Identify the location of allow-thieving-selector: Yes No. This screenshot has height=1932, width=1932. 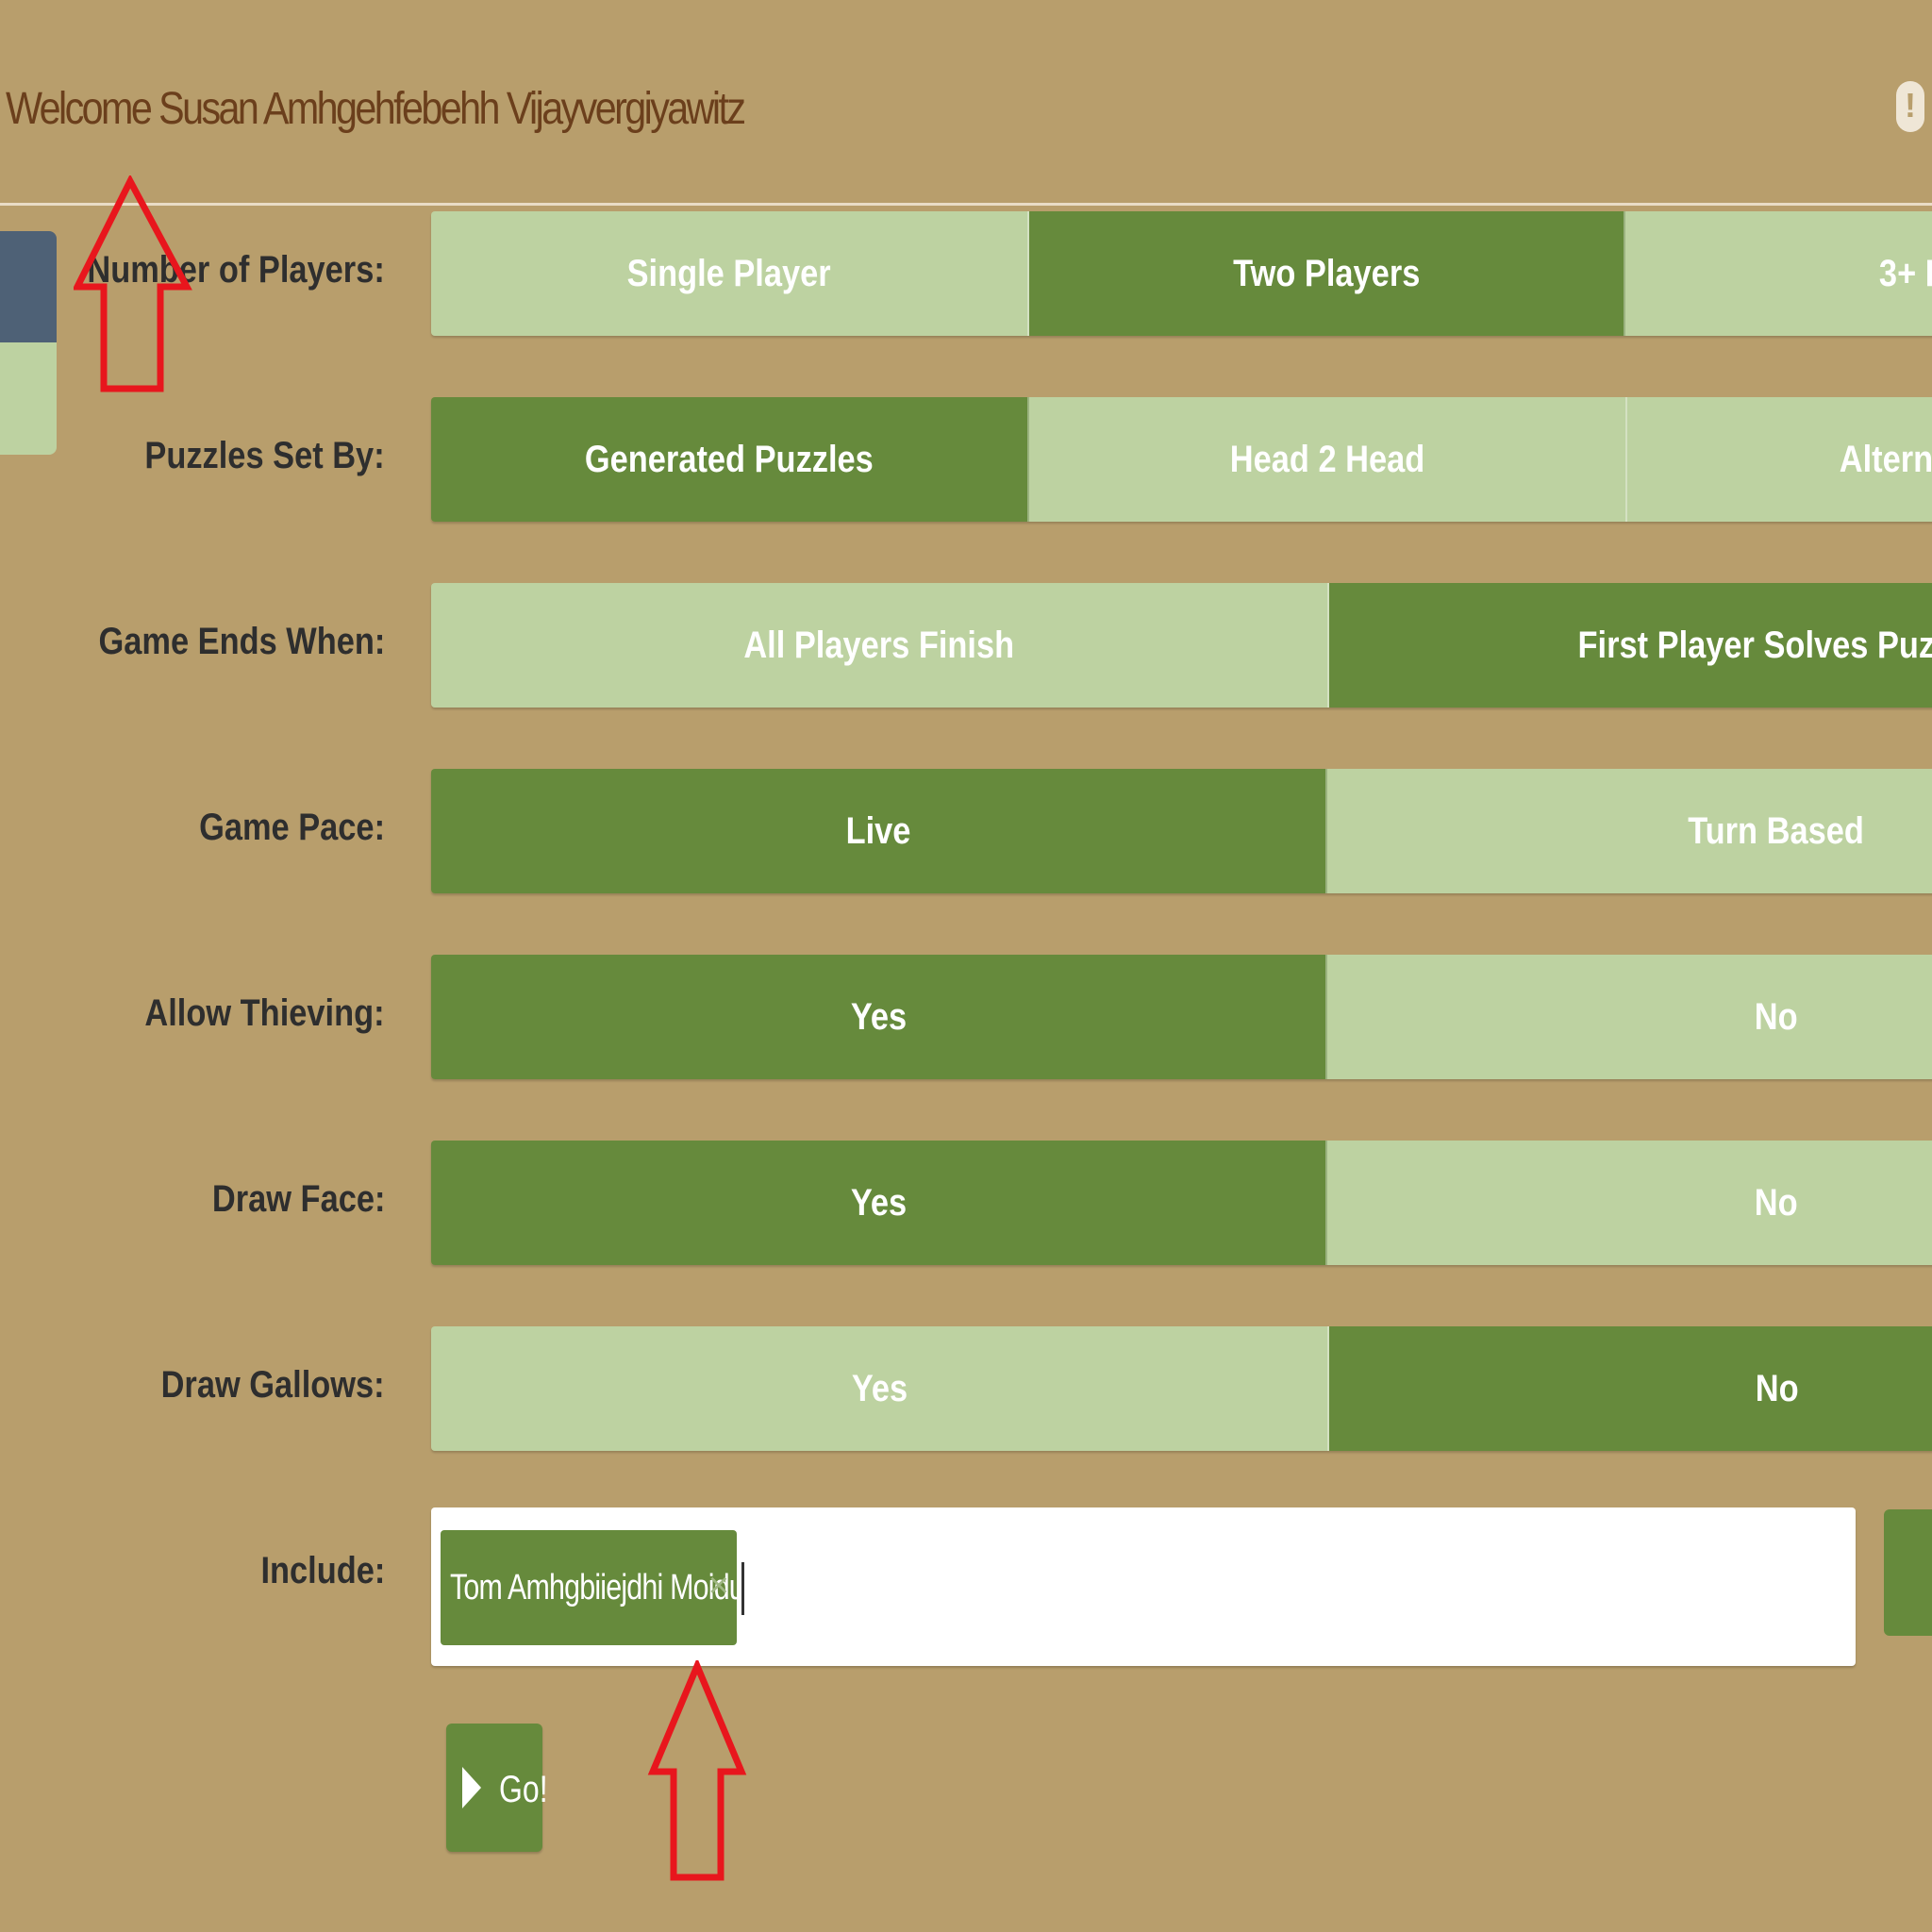
(1182, 1017).